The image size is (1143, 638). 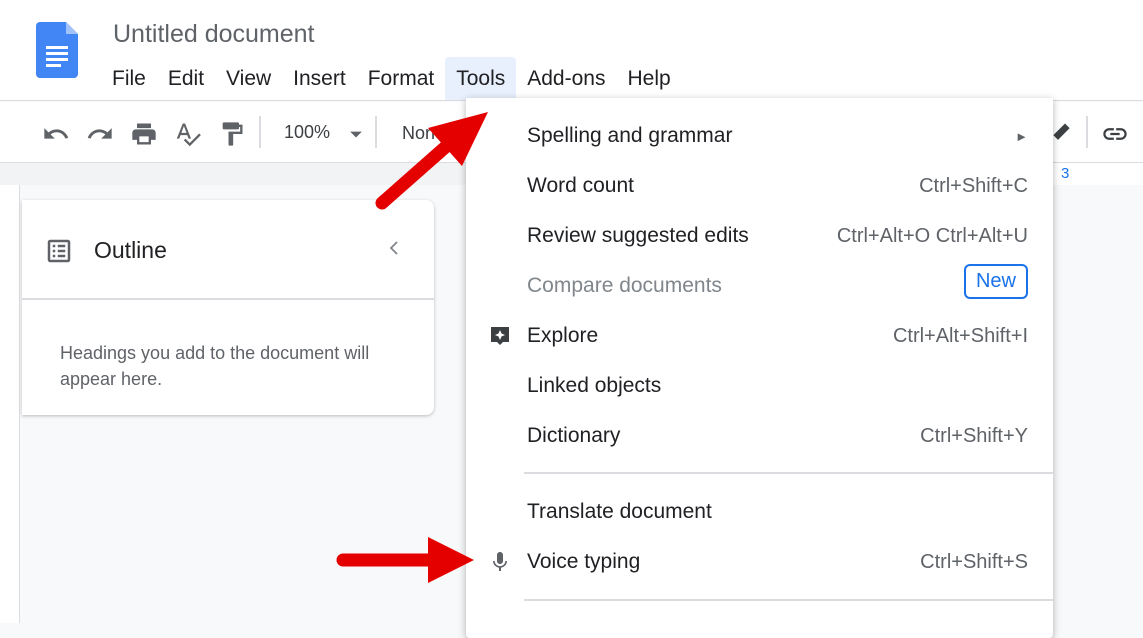 What do you see at coordinates (1098, 174) in the screenshot?
I see `ruler-page-area: 3` at bounding box center [1098, 174].